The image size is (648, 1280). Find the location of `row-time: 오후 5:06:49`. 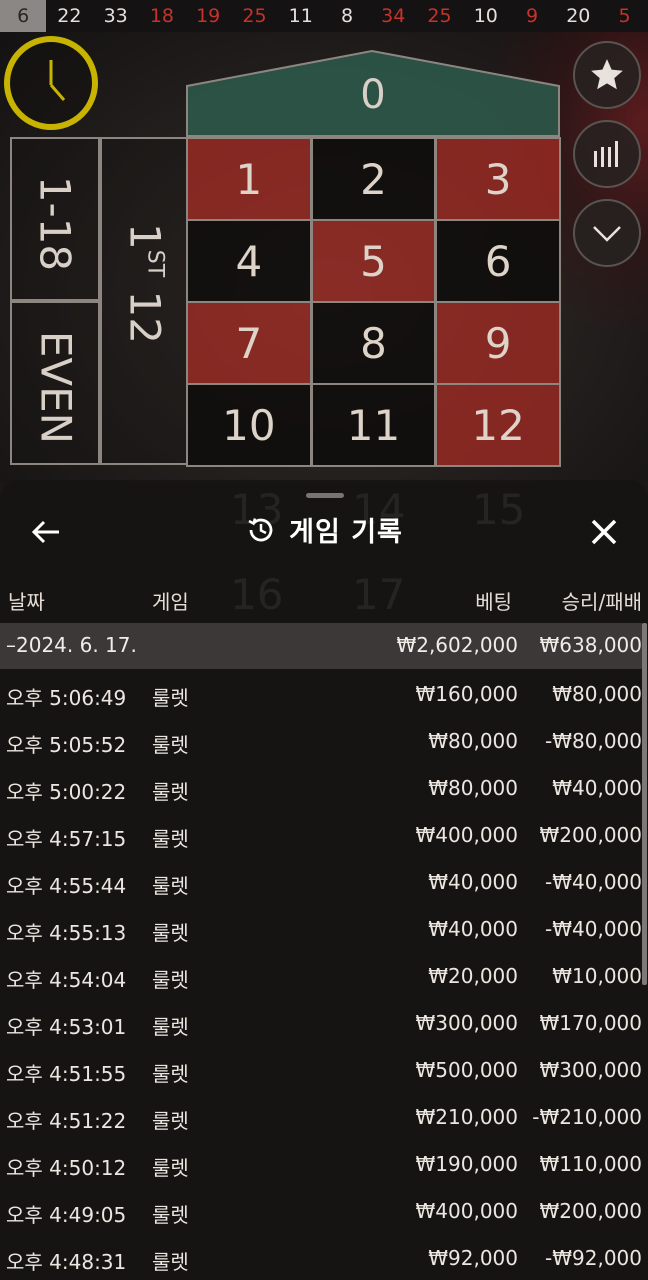

row-time: 오후 5:06:49 is located at coordinates (66, 698).